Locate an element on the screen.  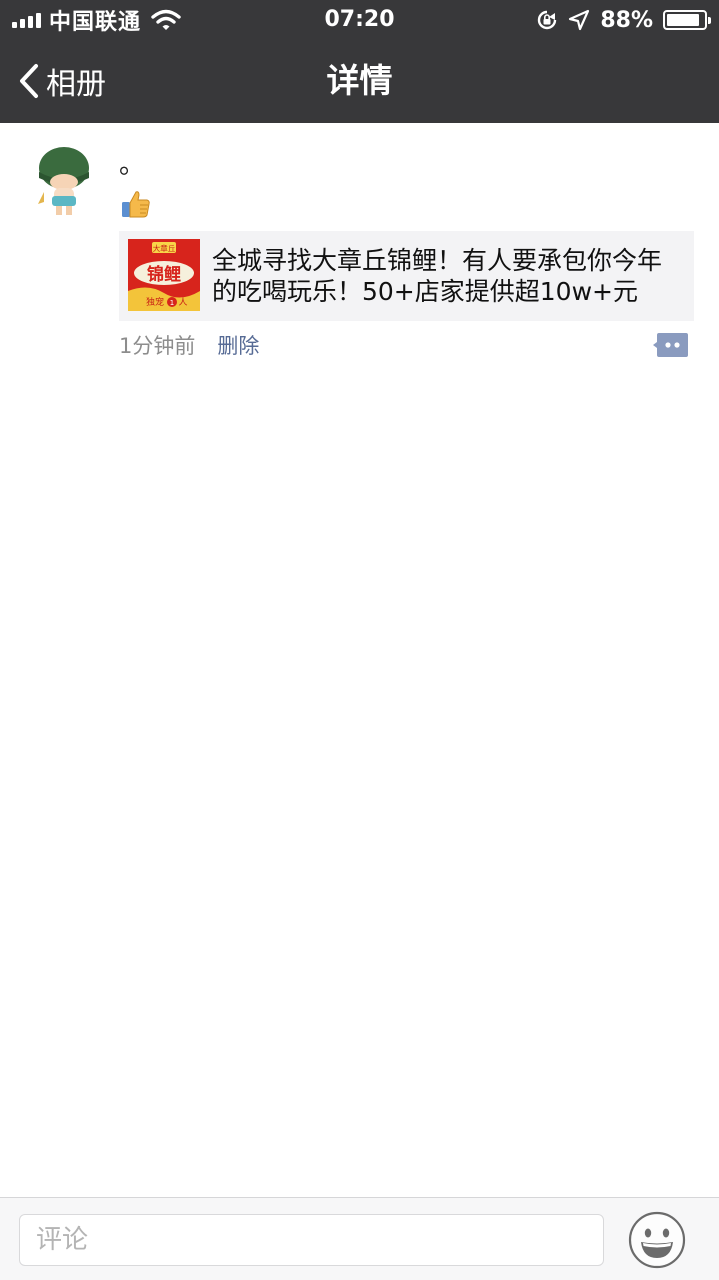
comment-bar is located at coordinates (359, 1238).